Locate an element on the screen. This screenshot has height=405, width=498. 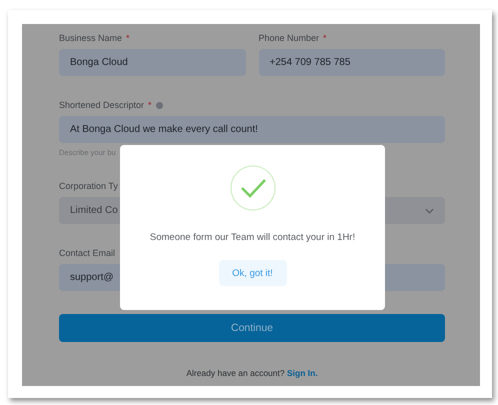
field-label: Phone Number is located at coordinates (289, 38).